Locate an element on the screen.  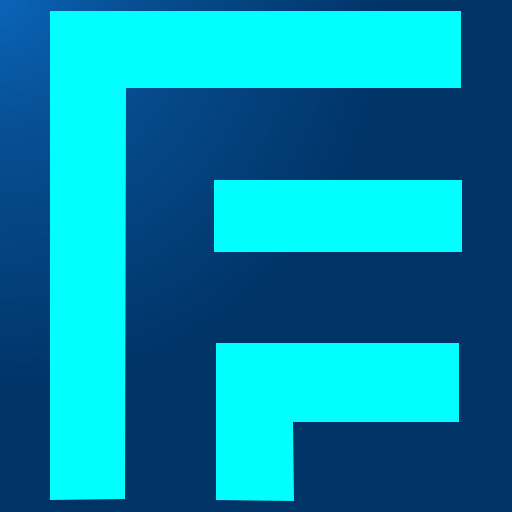
logo-lower-stroke is located at coordinates (337, 422).